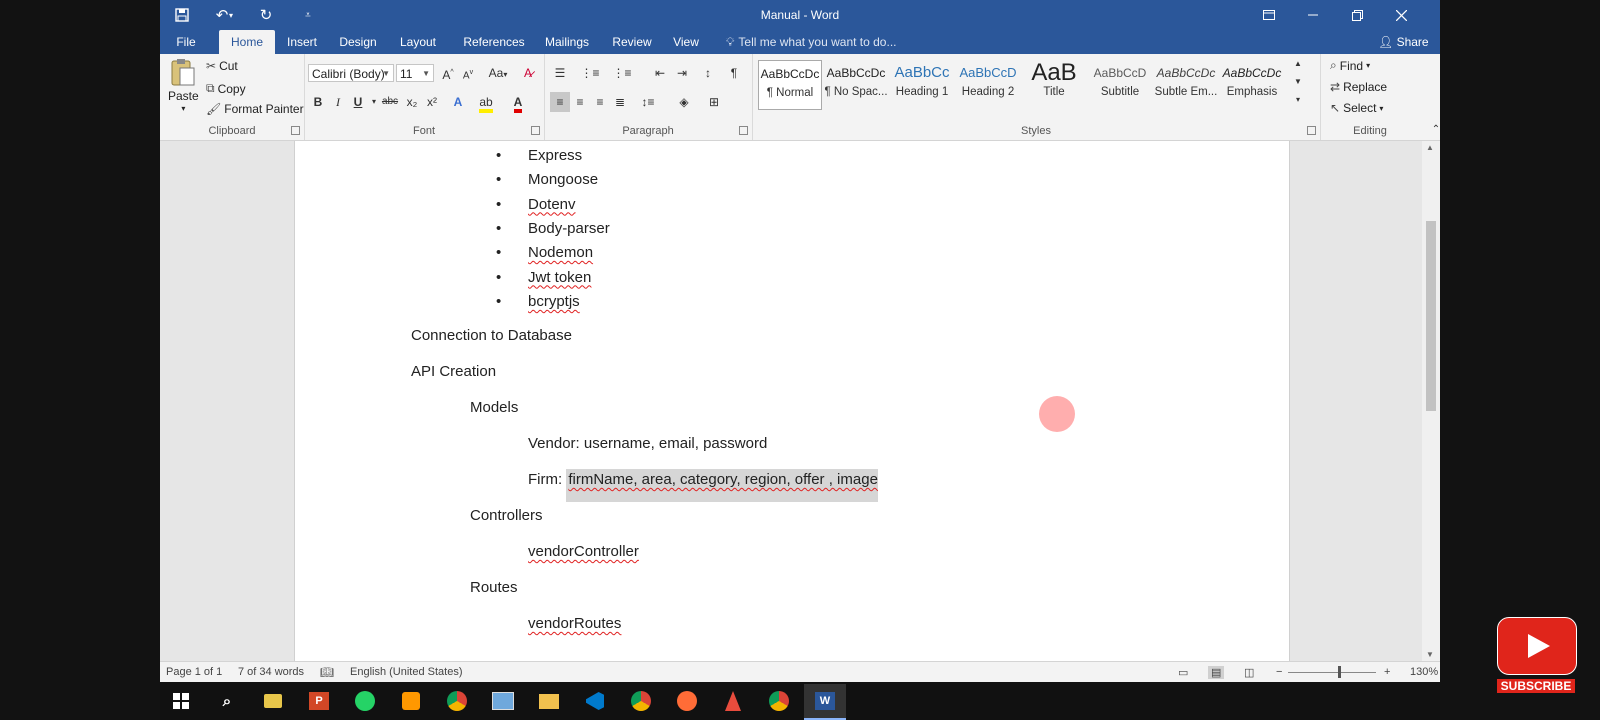 This screenshot has width=1600, height=720. What do you see at coordinates (491, 335) in the screenshot?
I see `heading-connection: Connection to Database` at bounding box center [491, 335].